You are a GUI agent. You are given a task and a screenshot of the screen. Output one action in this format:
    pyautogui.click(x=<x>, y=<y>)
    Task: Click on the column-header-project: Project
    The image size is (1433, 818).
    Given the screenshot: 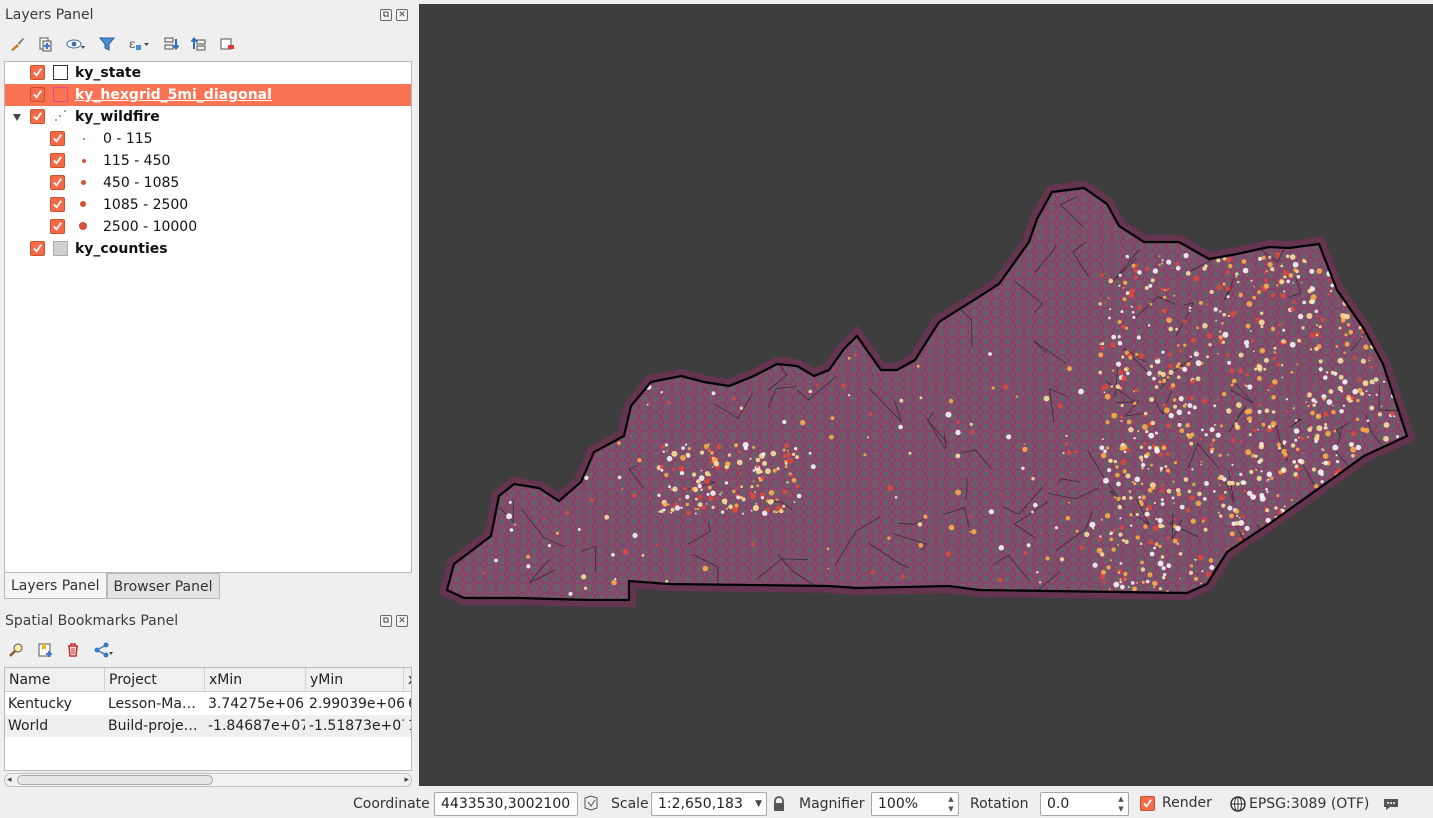 What is the action you would take?
    pyautogui.click(x=155, y=680)
    